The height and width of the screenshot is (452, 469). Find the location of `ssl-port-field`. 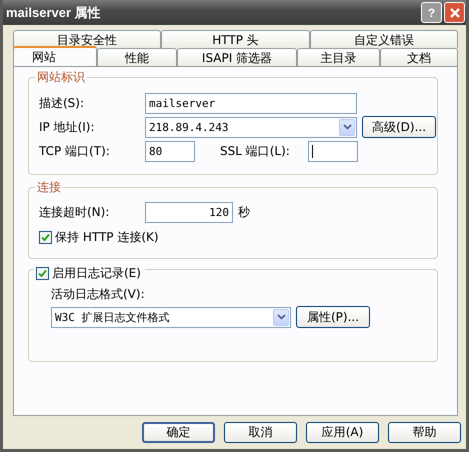

ssl-port-field is located at coordinates (333, 151).